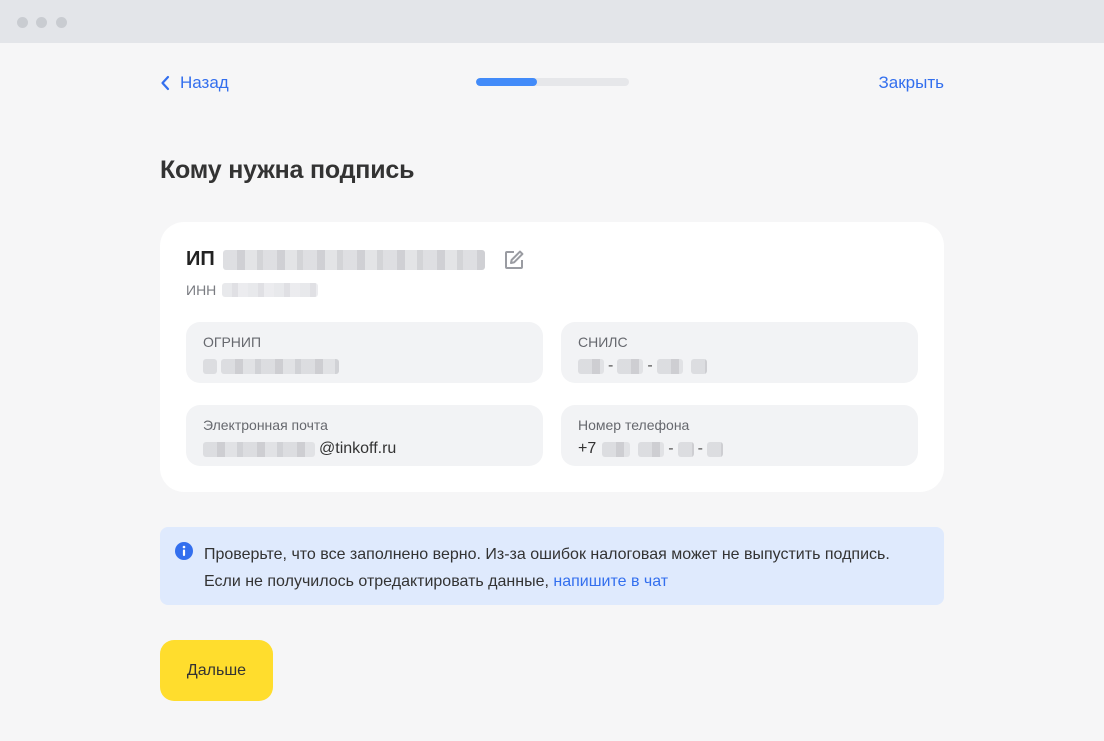 This screenshot has height=741, width=1104. Describe the element at coordinates (364, 352) in the screenshot. I see `ogrnip-field: ОГРНИП` at that location.